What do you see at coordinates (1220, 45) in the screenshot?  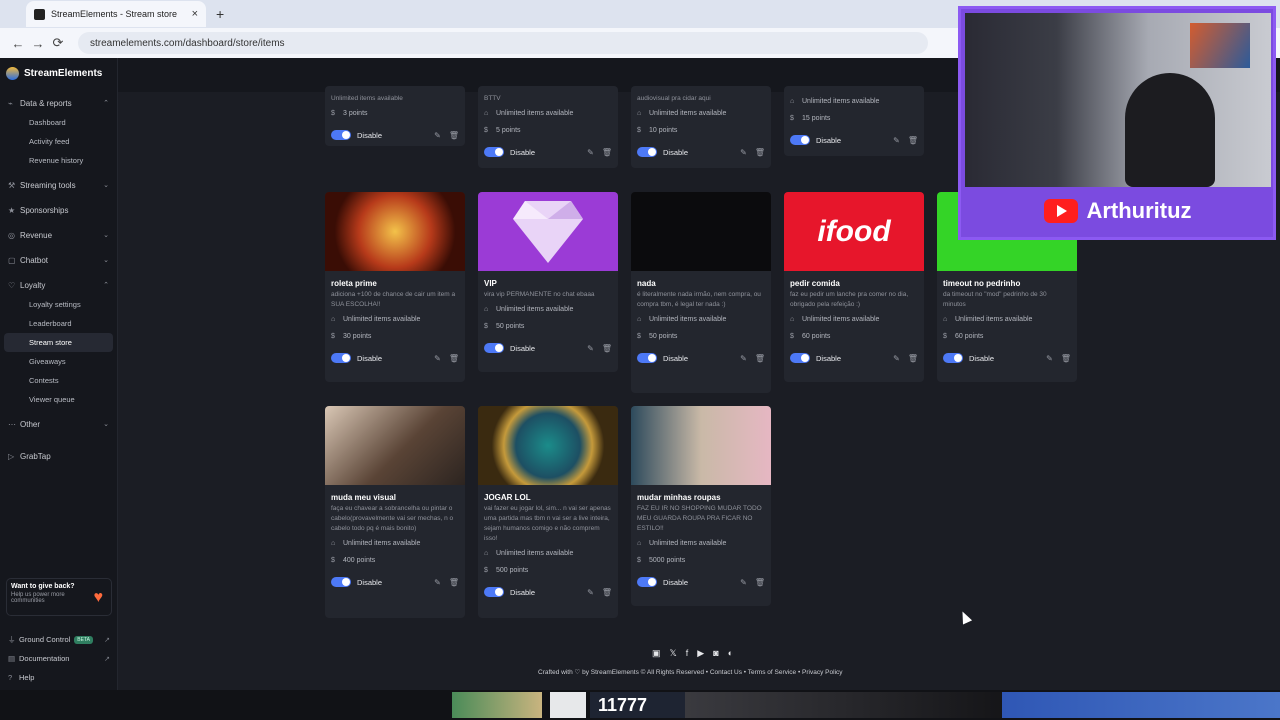 I see `wall-painting` at bounding box center [1220, 45].